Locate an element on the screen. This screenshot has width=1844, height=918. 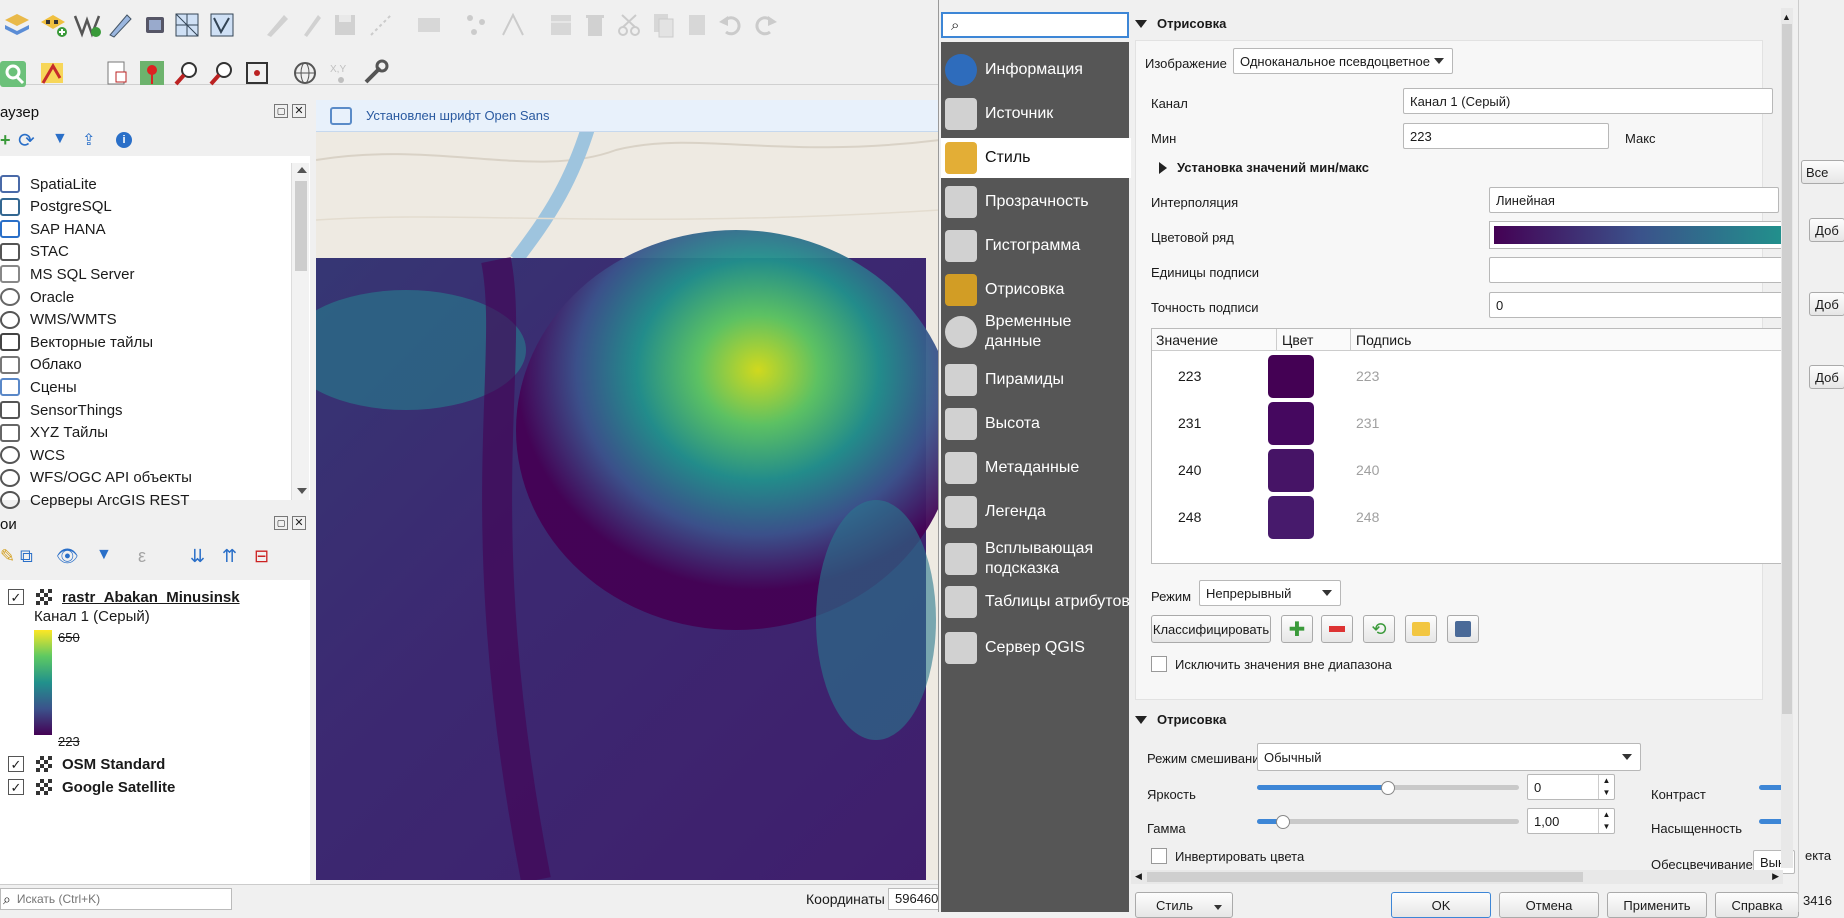
interpolation-combo: Линейная is located at coordinates (1634, 200).